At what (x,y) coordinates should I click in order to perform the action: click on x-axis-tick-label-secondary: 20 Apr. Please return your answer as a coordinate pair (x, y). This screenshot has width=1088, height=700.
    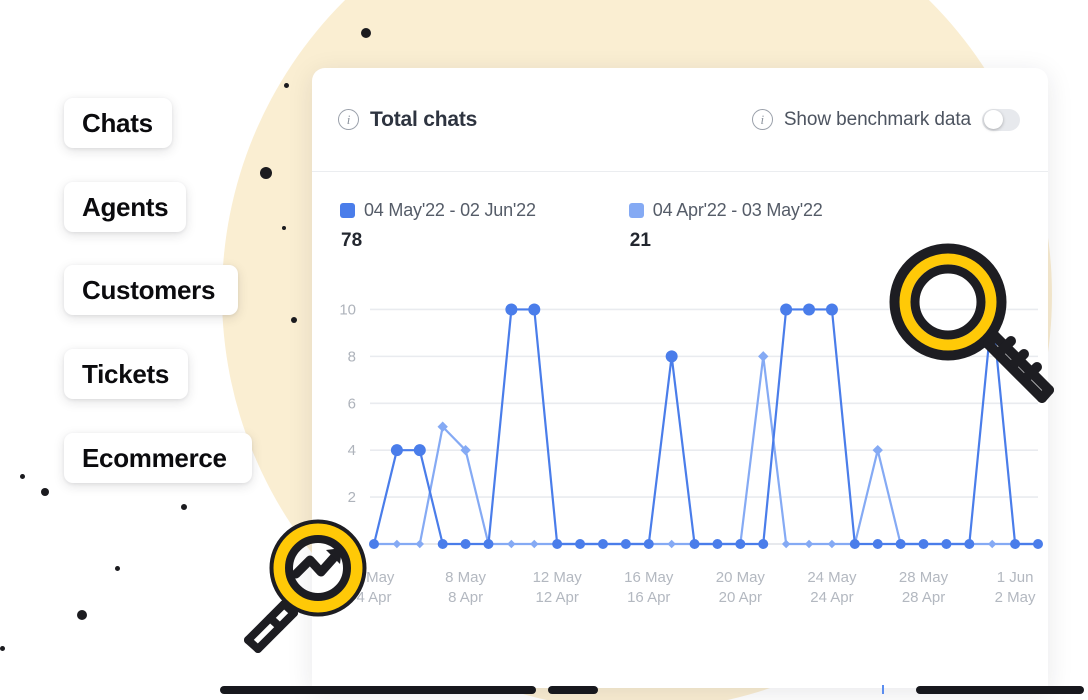
    Looking at the image, I should click on (740, 597).